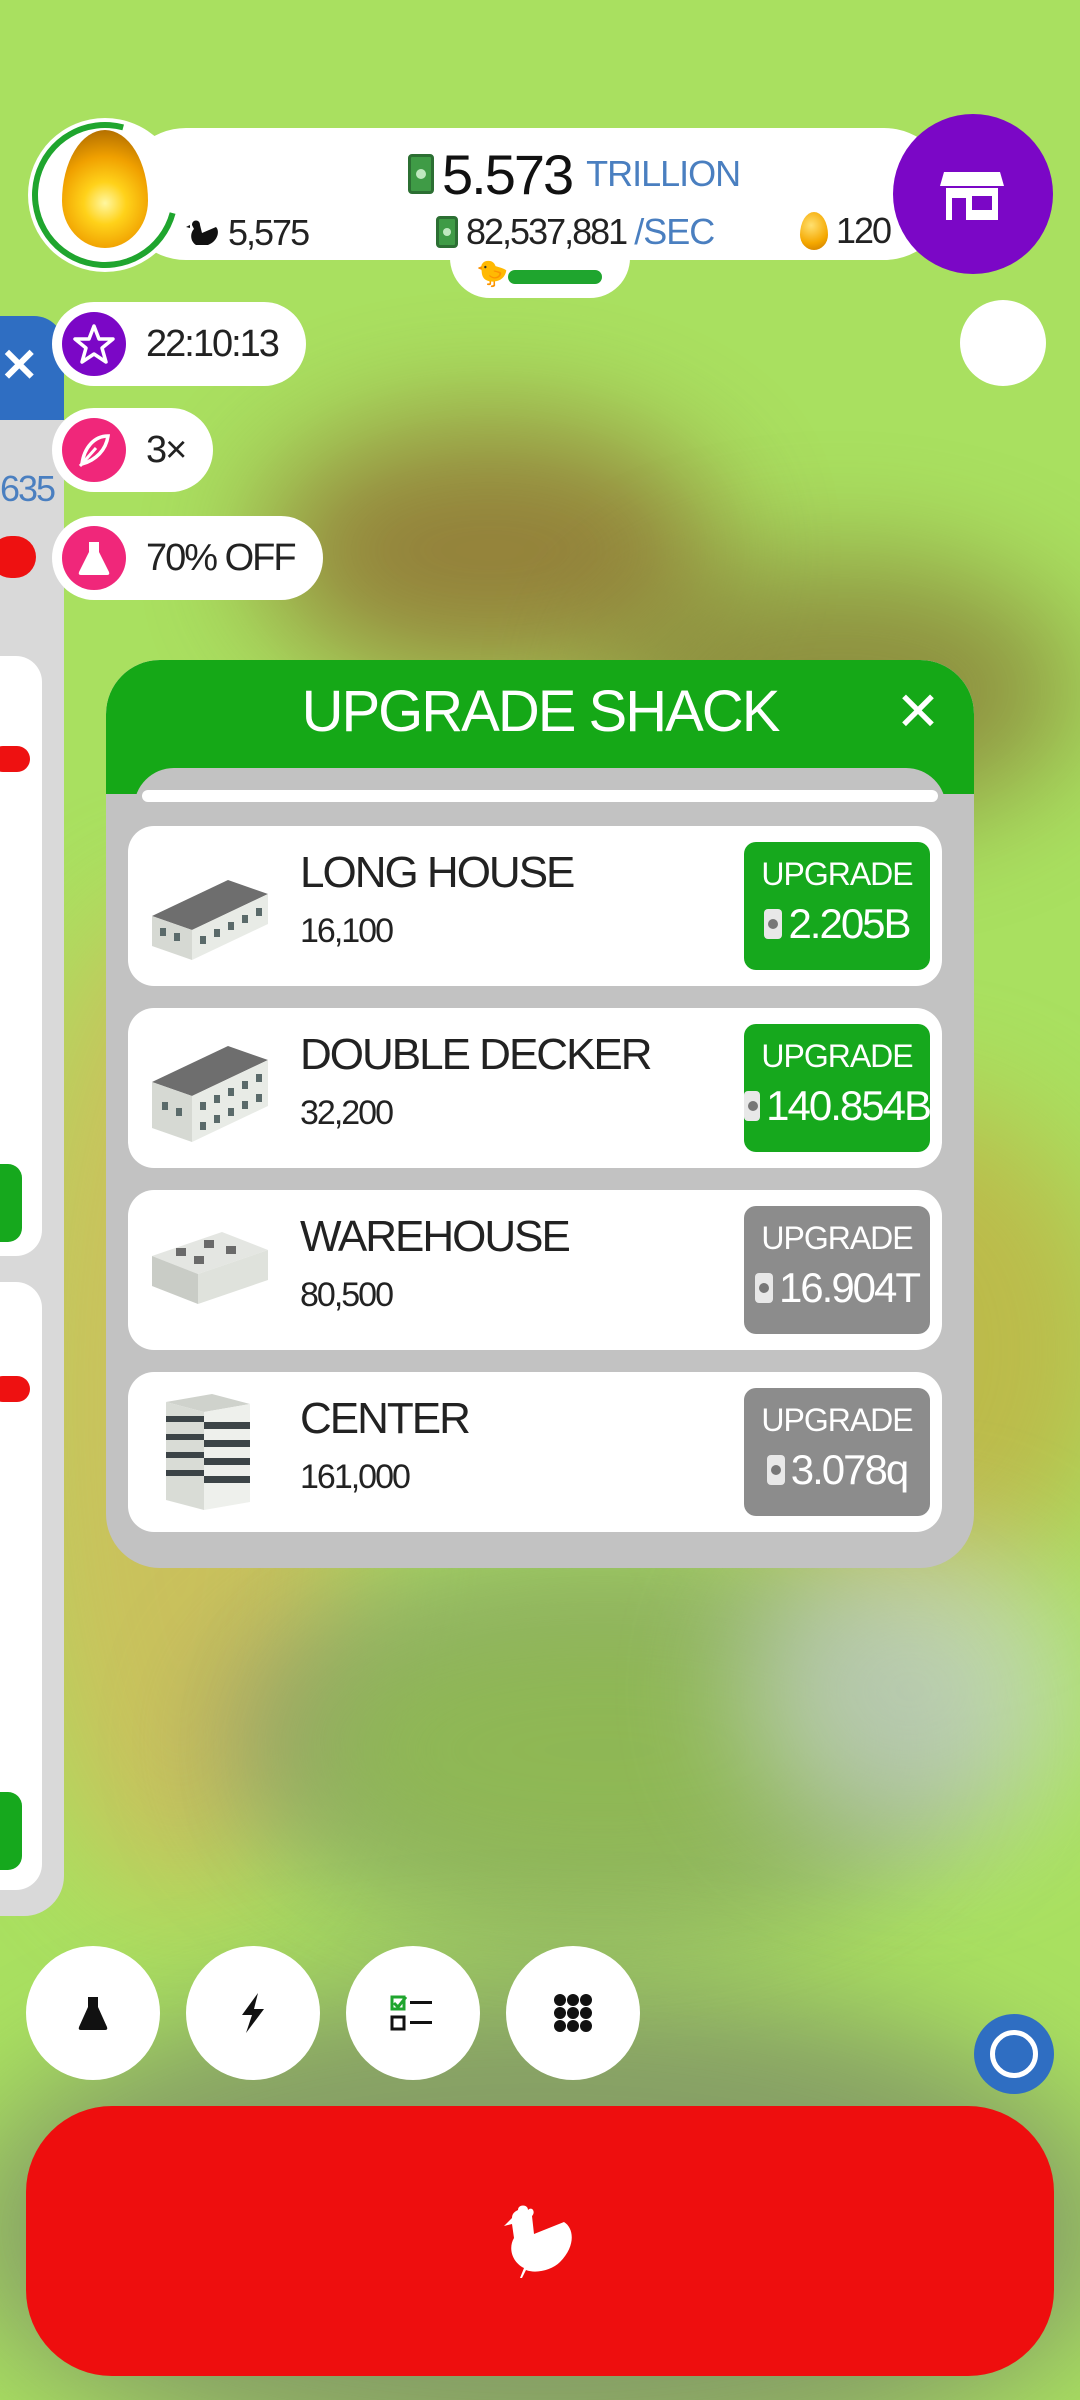 The image size is (1080, 2400). I want to click on notification-dot, so click(1003, 343).